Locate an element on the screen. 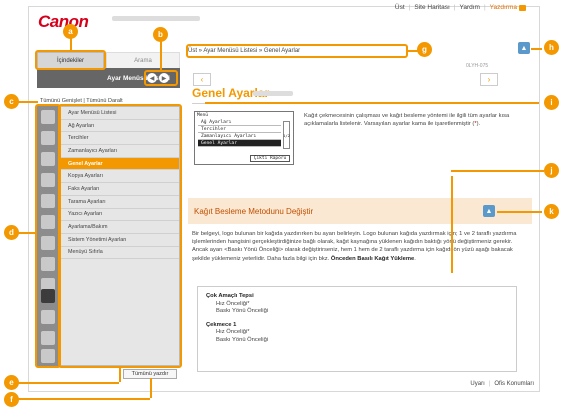 Image resolution: width=566 pixels, height=419 pixels. screen-line: Tercihler is located at coordinates (239, 129).